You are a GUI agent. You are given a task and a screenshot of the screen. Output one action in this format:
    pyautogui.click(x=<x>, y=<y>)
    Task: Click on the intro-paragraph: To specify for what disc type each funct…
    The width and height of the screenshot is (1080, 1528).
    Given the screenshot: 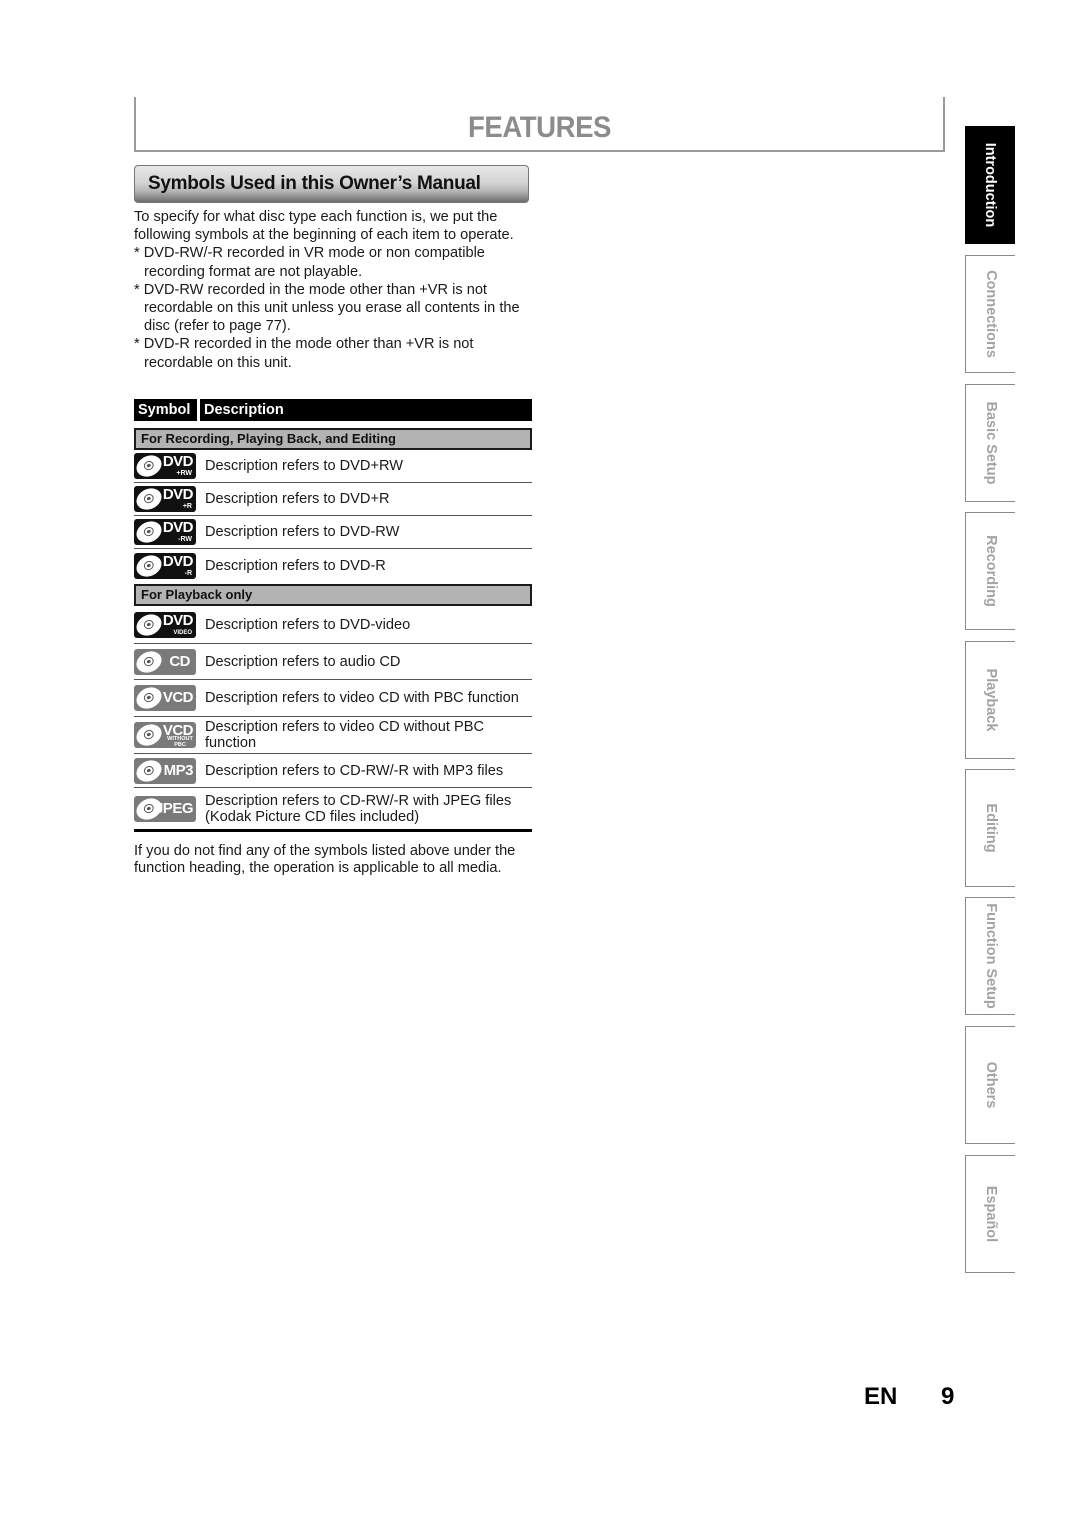 What is the action you would take?
    pyautogui.click(x=324, y=226)
    